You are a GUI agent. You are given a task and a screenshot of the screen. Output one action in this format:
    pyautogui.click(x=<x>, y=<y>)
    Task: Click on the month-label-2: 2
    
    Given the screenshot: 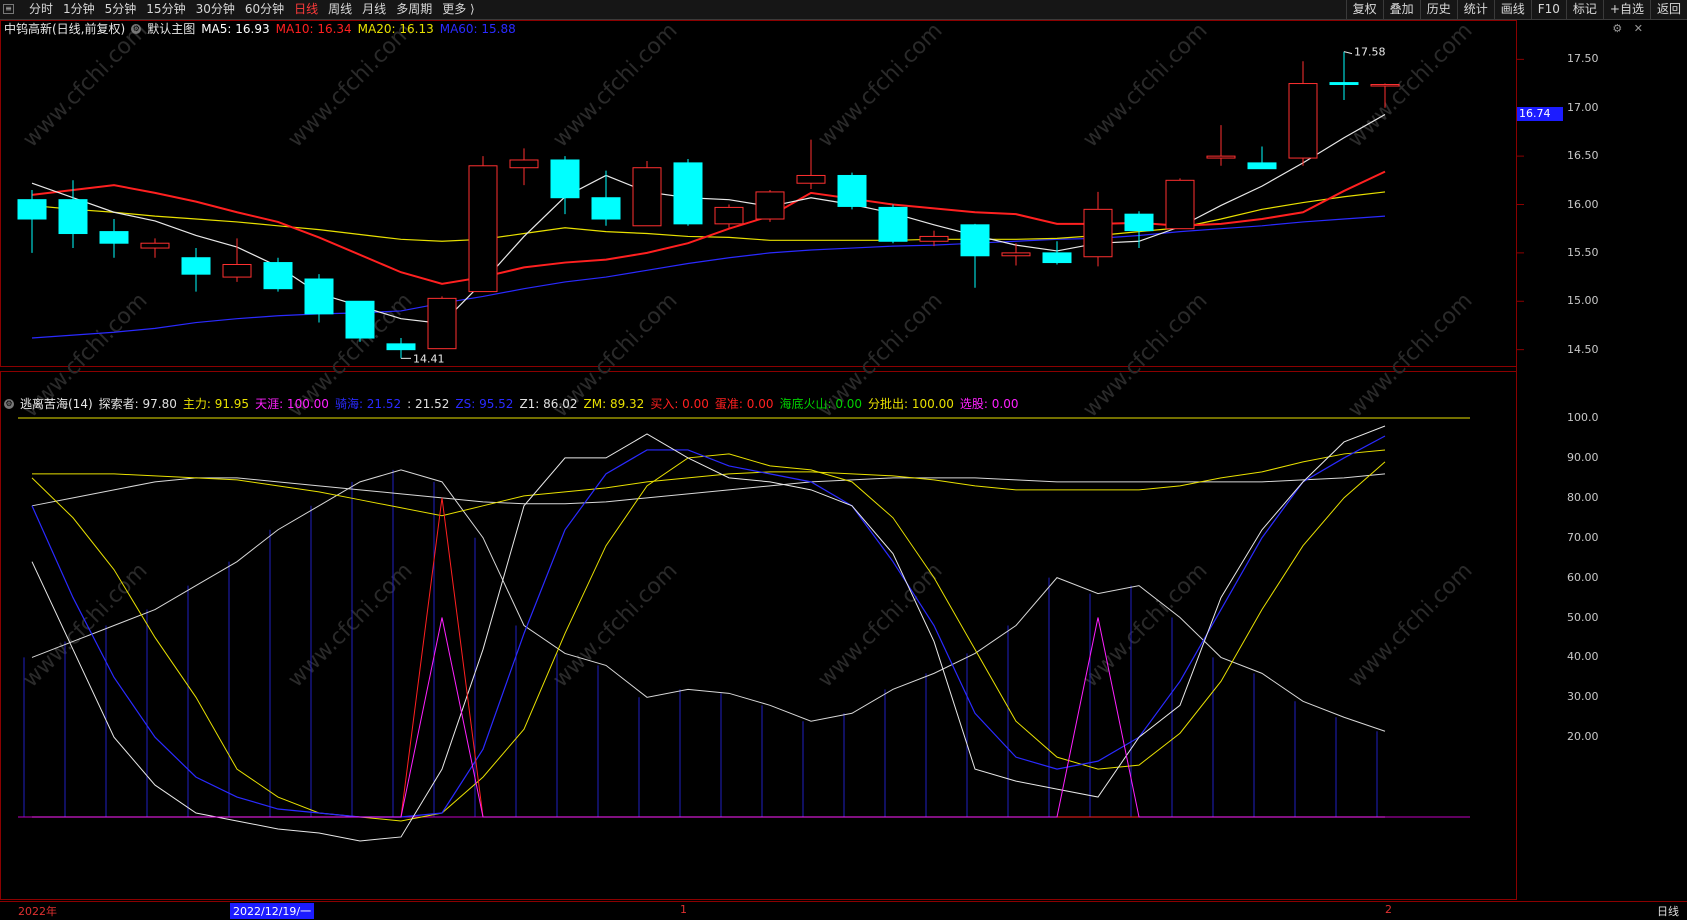 What is the action you would take?
    pyautogui.click(x=1388, y=909)
    